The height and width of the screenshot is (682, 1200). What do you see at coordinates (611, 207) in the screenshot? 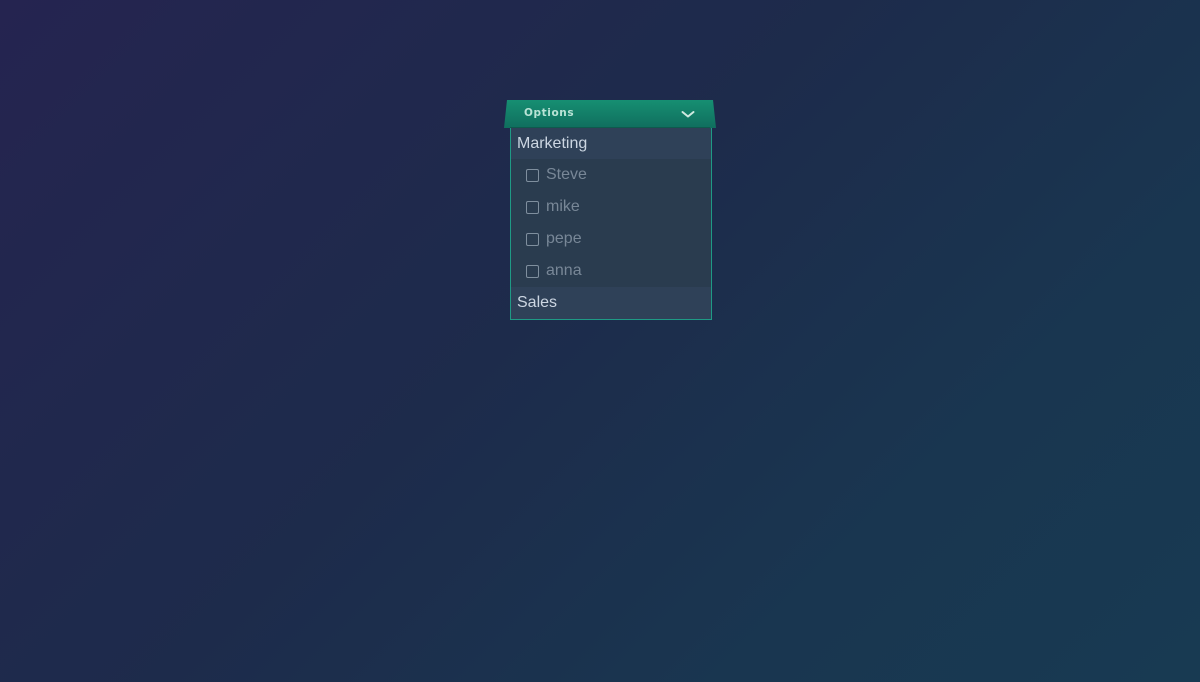
I see `list-item: mike` at bounding box center [611, 207].